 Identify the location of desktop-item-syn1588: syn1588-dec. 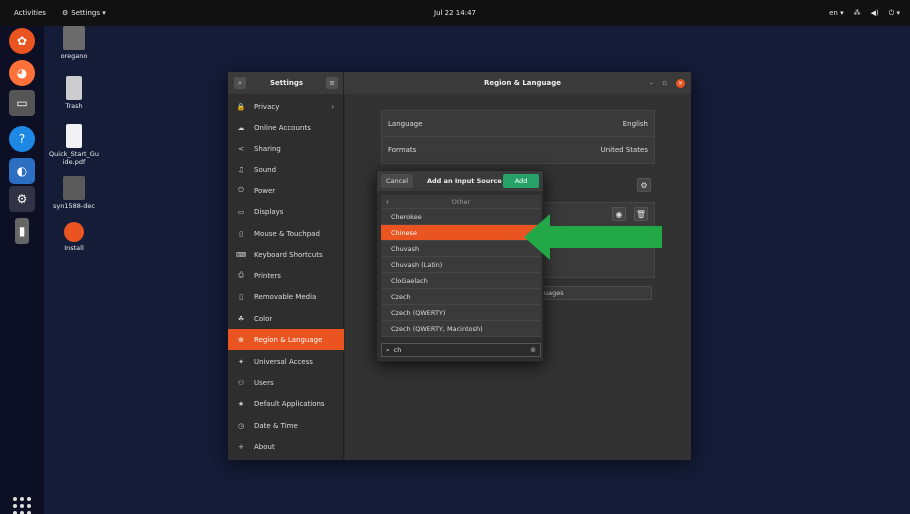
(74, 193).